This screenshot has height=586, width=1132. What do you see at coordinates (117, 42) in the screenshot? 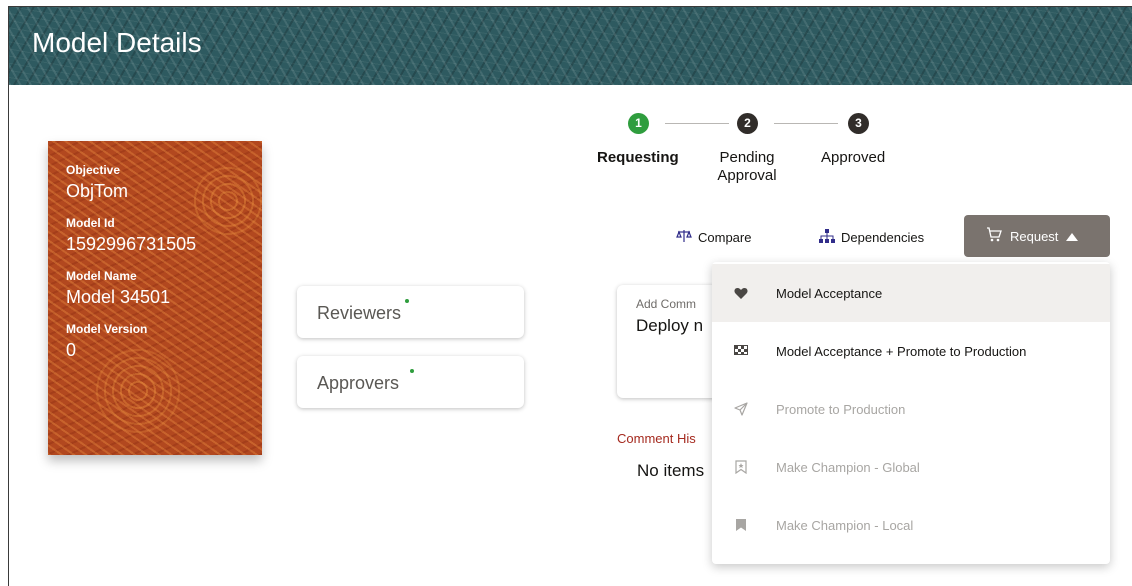
I see `page-title: Model Details` at bounding box center [117, 42].